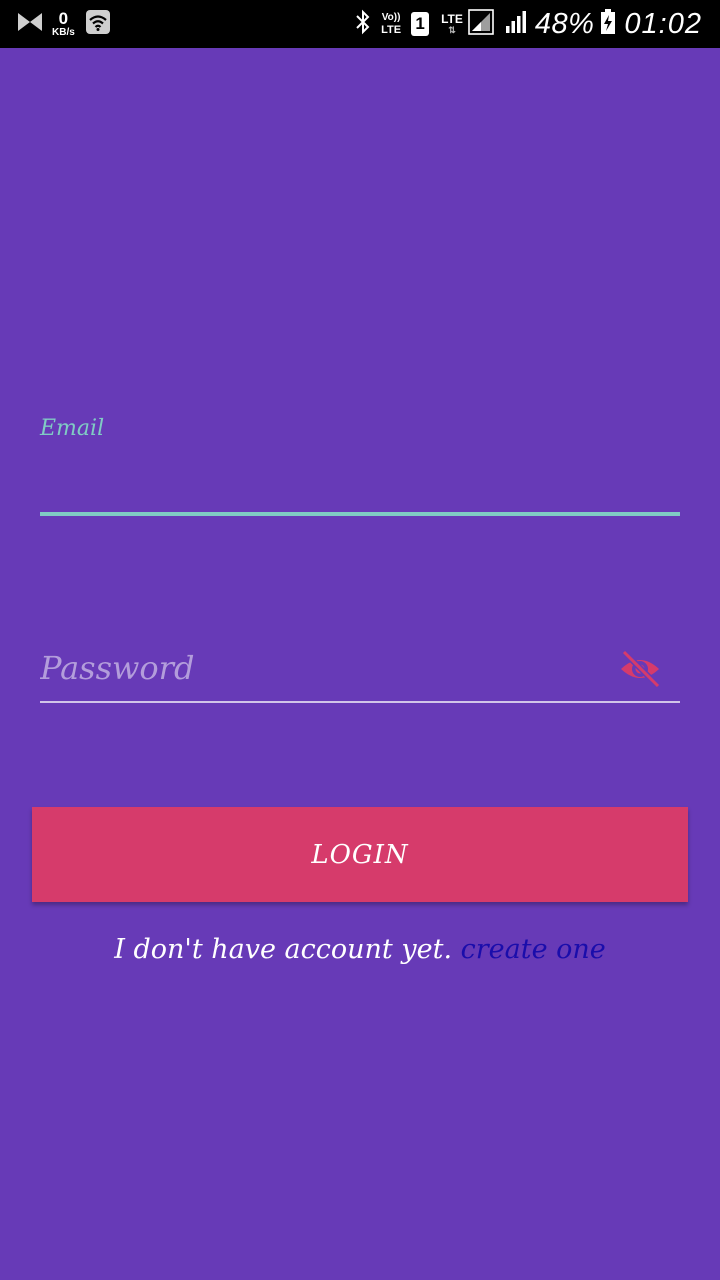 The image size is (720, 1280). What do you see at coordinates (452, 30) in the screenshot?
I see `network-arrows: ⇅` at bounding box center [452, 30].